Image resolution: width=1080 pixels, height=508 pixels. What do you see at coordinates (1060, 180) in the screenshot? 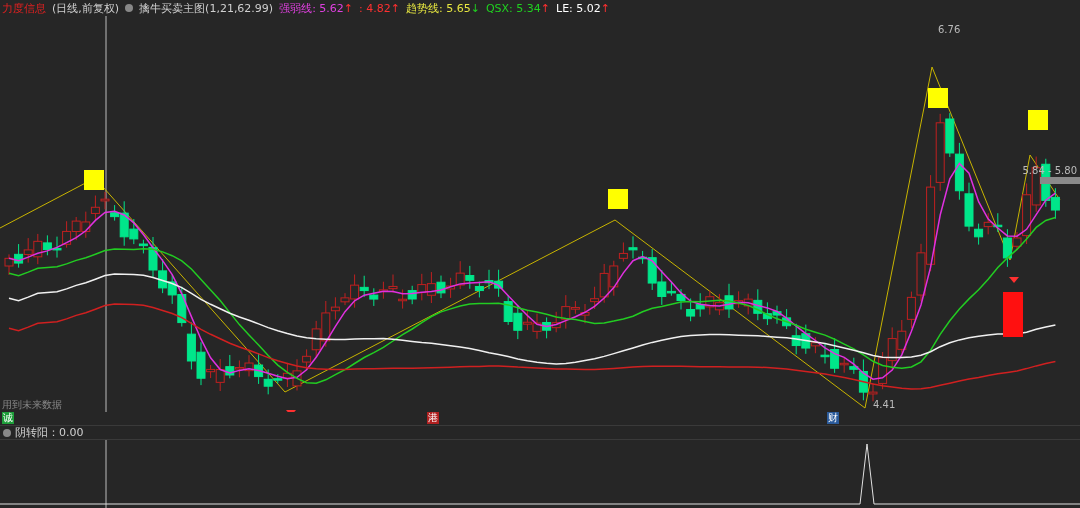
I see `price-range-bar` at bounding box center [1060, 180].